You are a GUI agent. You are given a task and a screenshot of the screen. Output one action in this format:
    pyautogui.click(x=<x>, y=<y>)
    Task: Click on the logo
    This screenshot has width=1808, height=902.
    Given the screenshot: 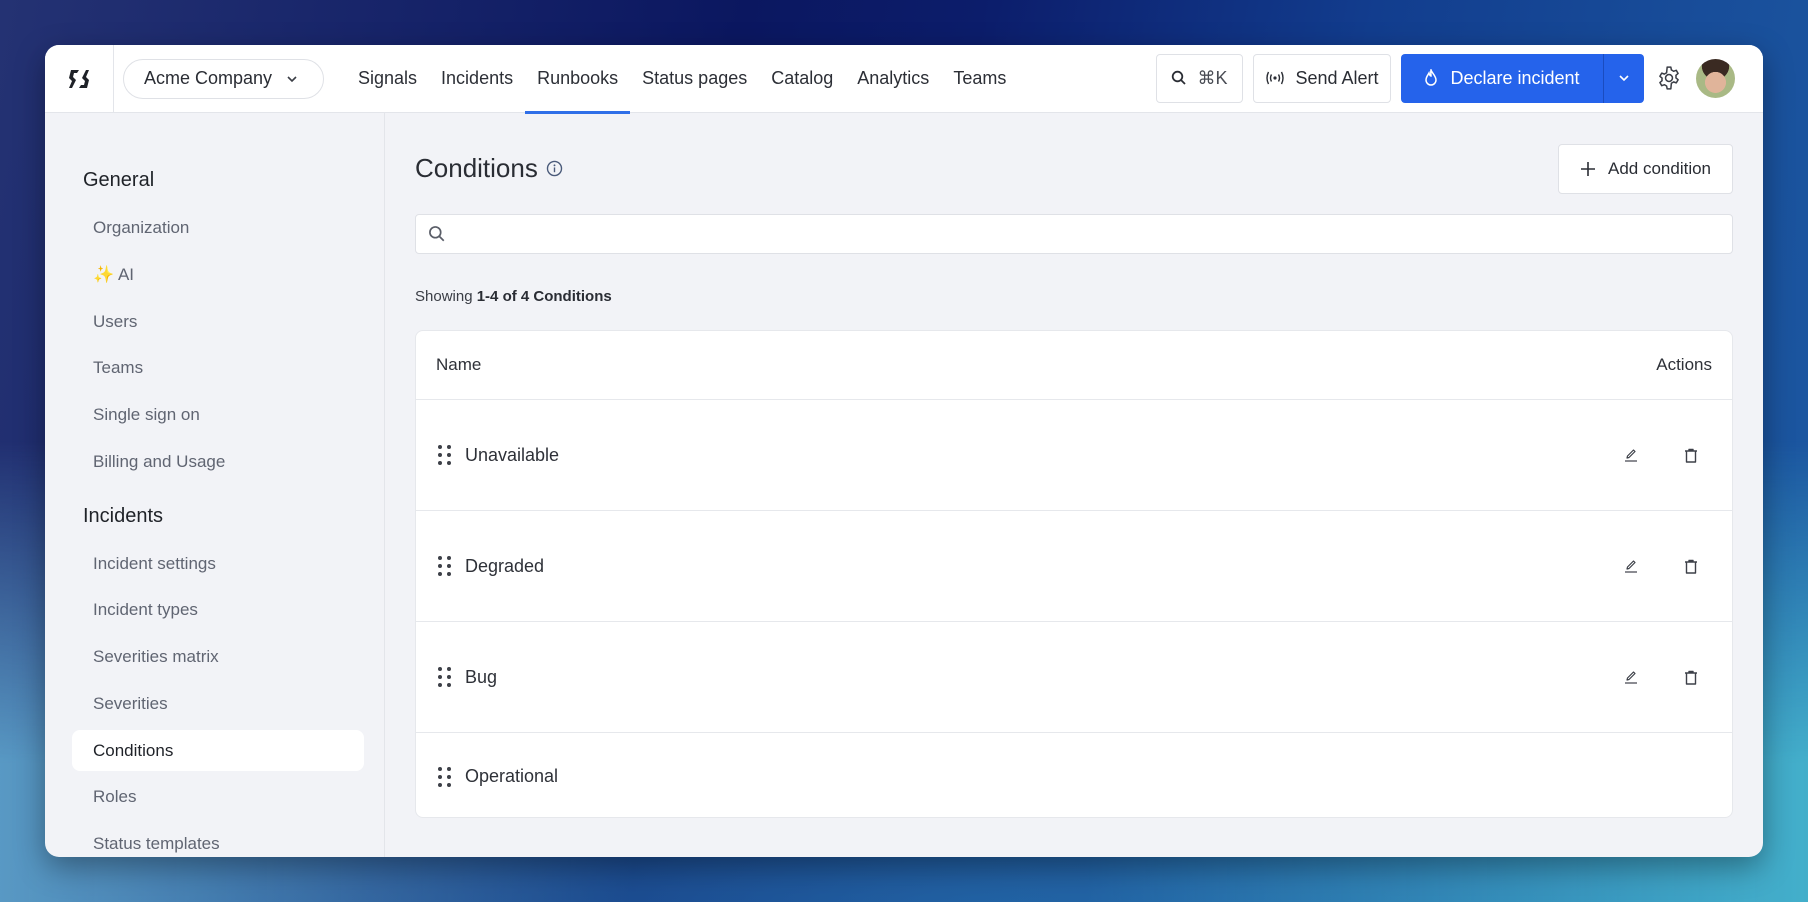 What is the action you would take?
    pyautogui.click(x=79, y=79)
    